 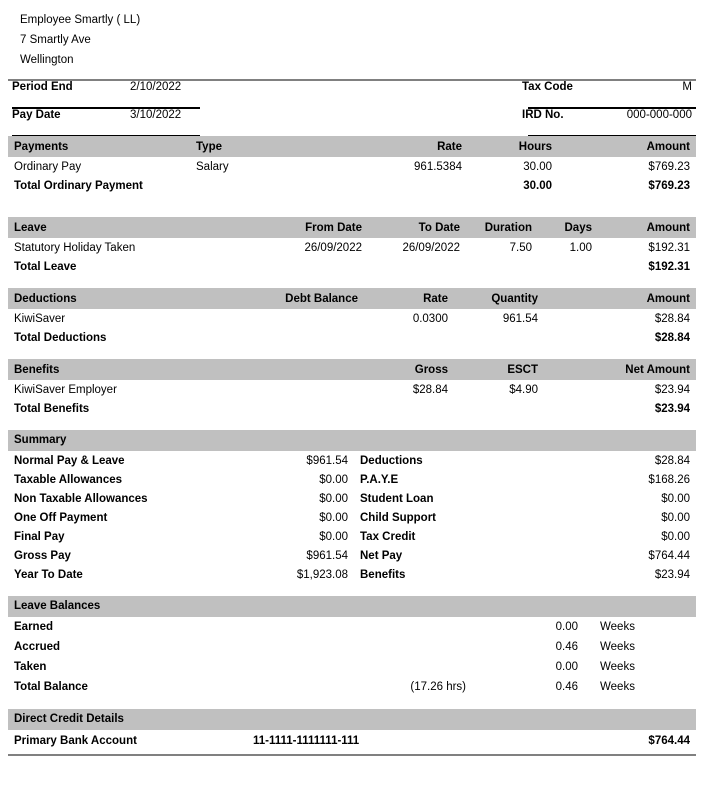 I want to click on deductions-header-rate: Rate, so click(x=409, y=298).